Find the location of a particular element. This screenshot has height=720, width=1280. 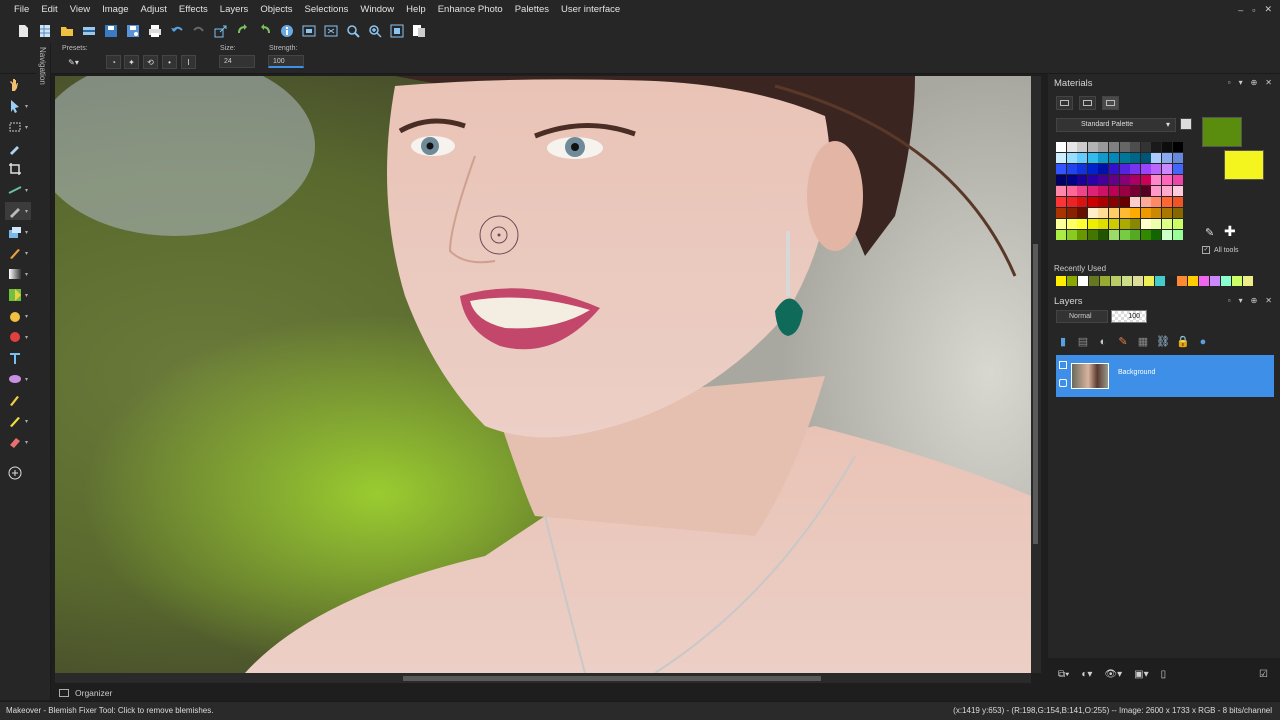

restore-button: ▫ is located at coordinates (1253, 10).